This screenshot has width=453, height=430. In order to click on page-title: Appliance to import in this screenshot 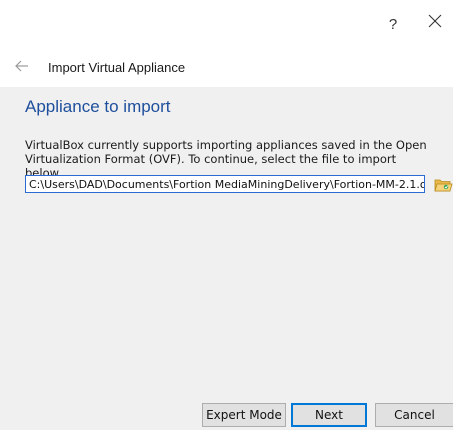, I will do `click(98, 106)`.